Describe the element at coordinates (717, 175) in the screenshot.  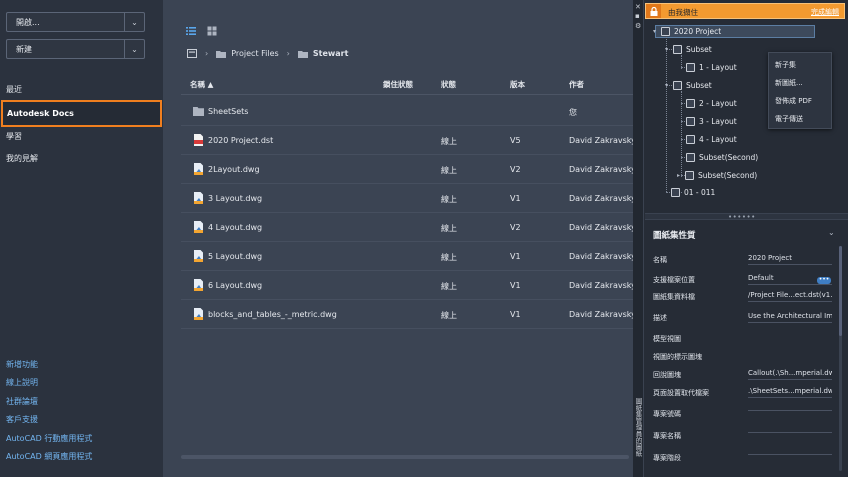
I see `tree-node-subset: ▸ Subset(Second)` at that location.